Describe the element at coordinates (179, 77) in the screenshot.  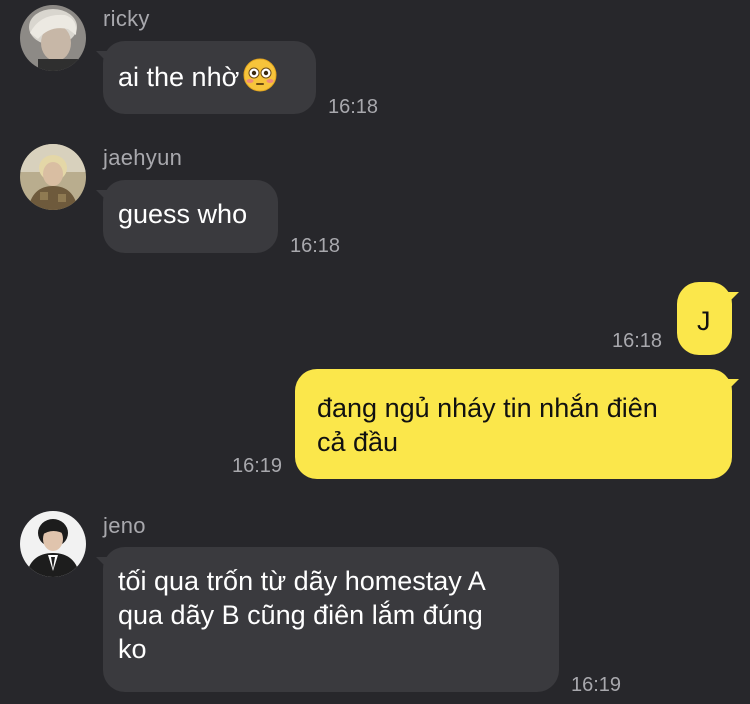
I see `message-text: ai the nhờ` at that location.